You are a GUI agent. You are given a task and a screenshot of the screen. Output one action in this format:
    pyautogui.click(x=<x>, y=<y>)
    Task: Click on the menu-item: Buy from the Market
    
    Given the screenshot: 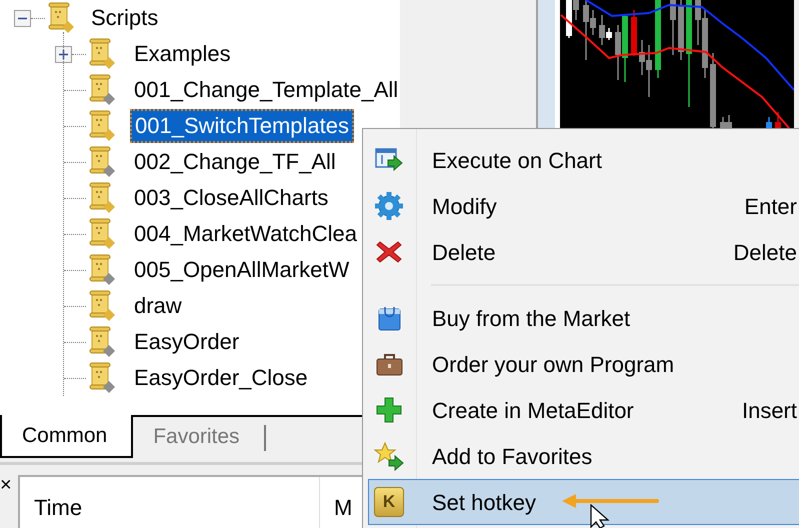 What is the action you would take?
    pyautogui.click(x=583, y=318)
    